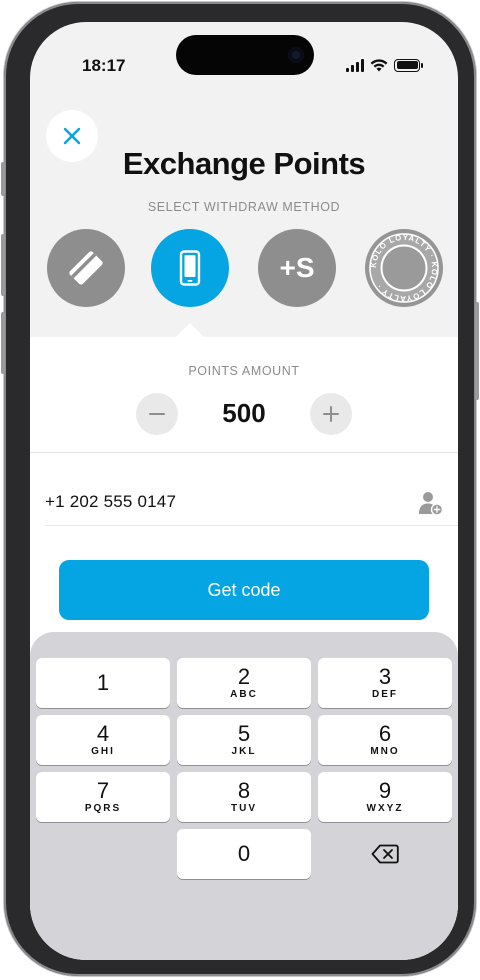 The width and height of the screenshot is (480, 980). Describe the element at coordinates (103, 733) in the screenshot. I see `key-digit: 4` at that location.